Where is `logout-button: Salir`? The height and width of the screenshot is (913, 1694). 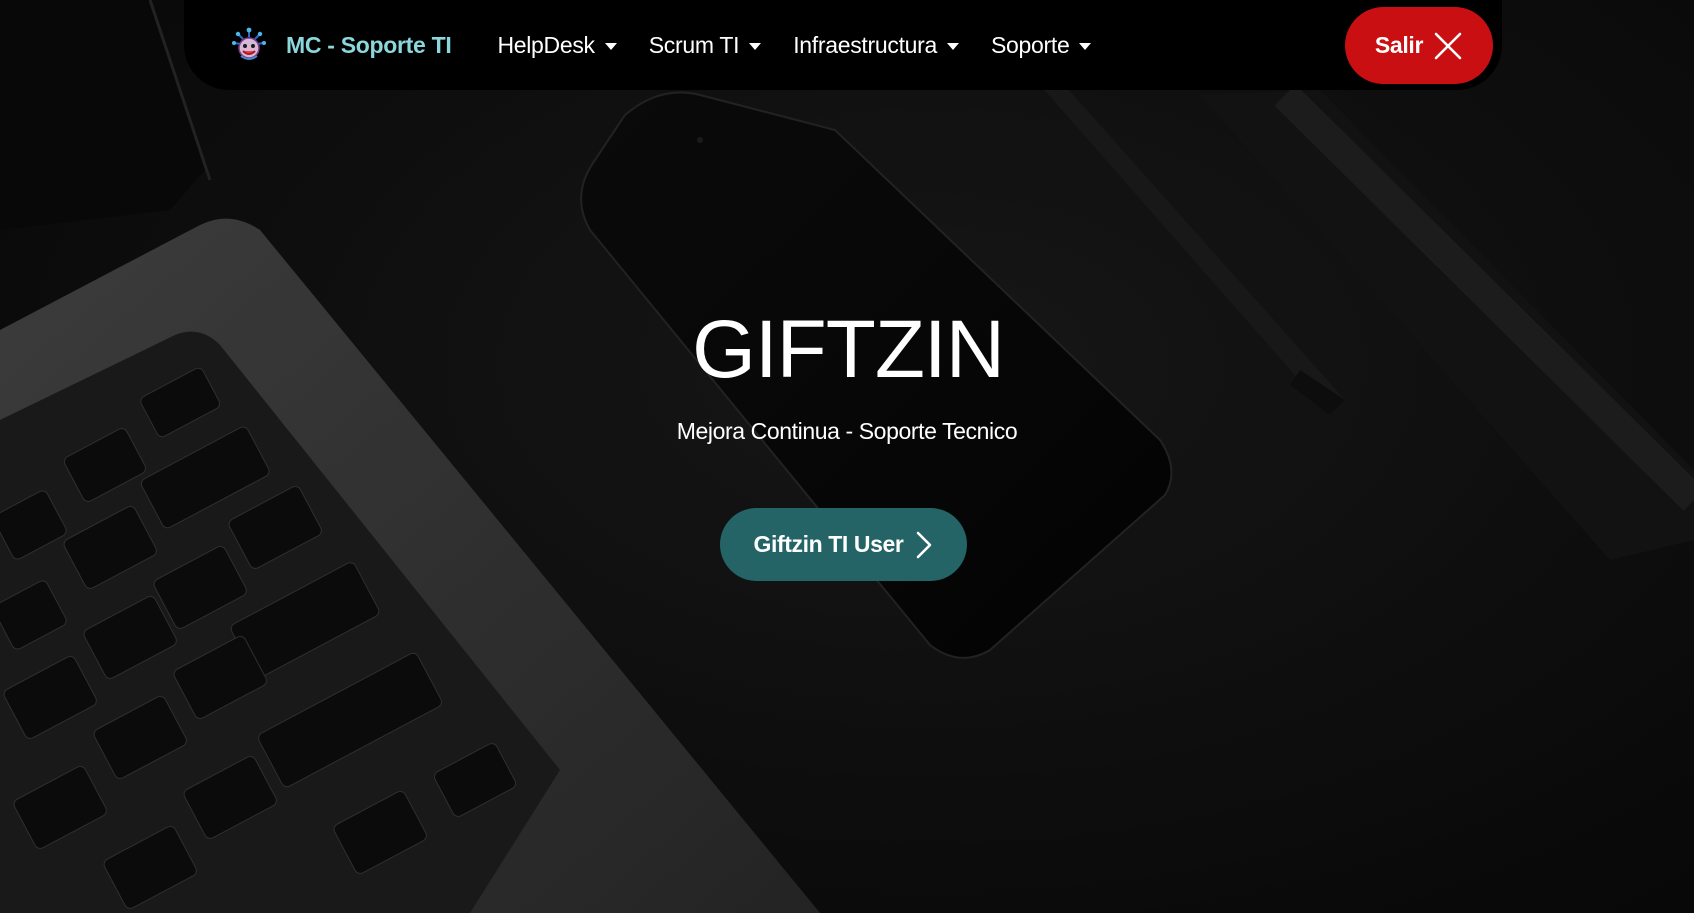
logout-button: Salir is located at coordinates (1419, 45).